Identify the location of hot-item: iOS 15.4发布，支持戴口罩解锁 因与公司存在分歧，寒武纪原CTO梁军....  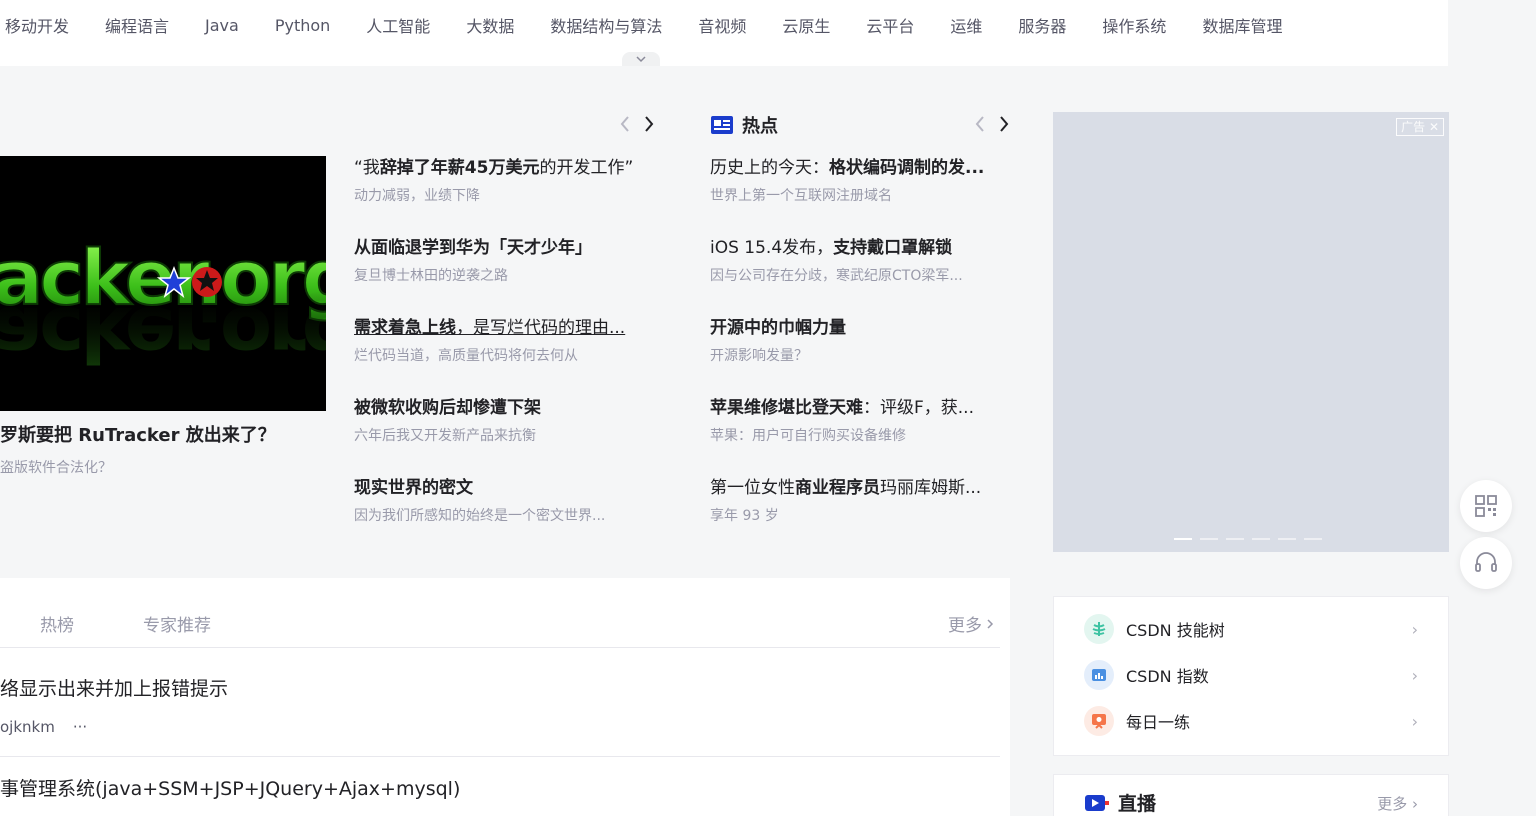
(860, 276).